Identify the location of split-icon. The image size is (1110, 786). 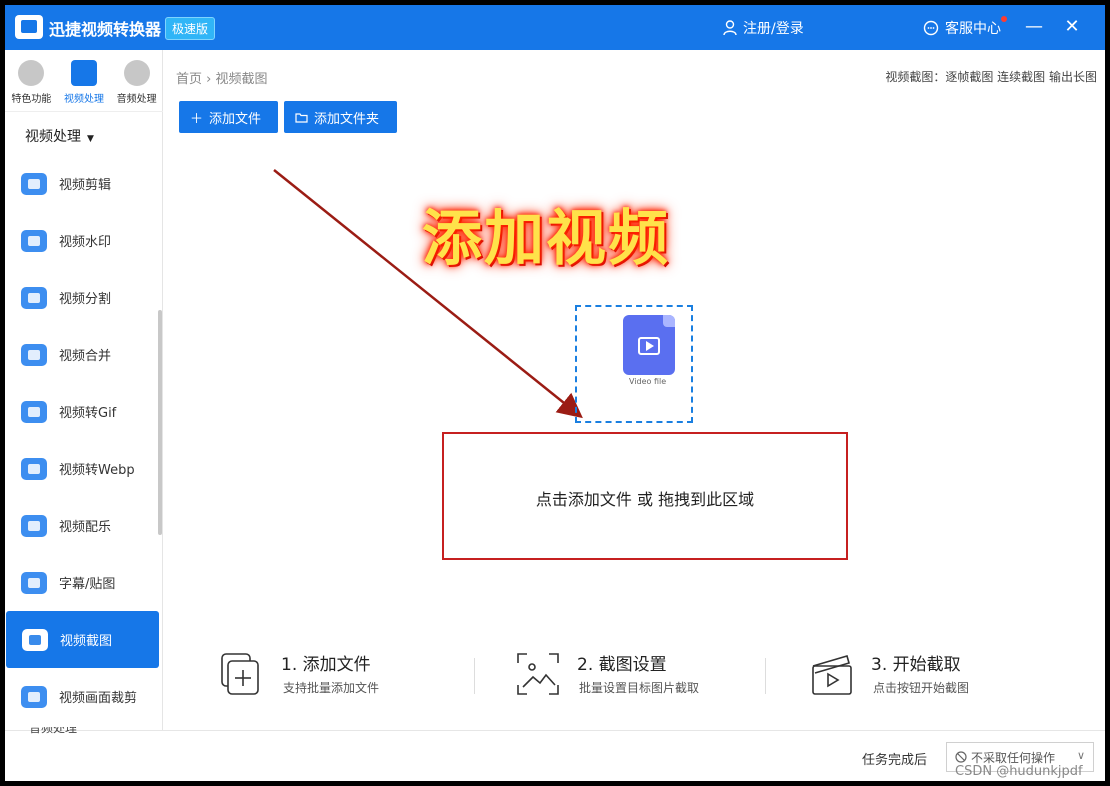
(34, 297).